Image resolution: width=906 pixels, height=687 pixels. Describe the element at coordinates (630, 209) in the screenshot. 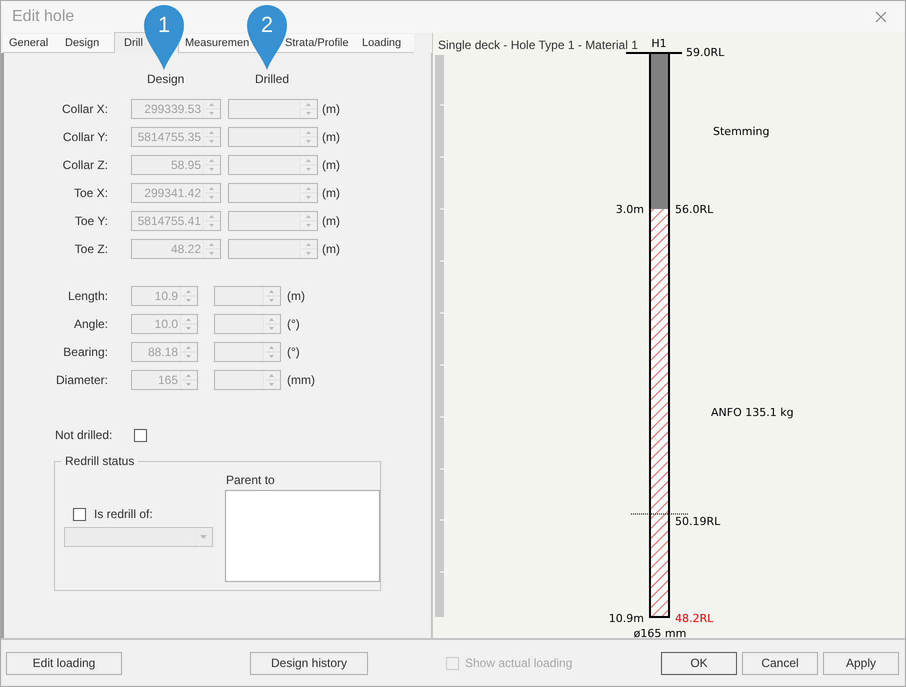

I see `depth-label: 3.0m` at that location.